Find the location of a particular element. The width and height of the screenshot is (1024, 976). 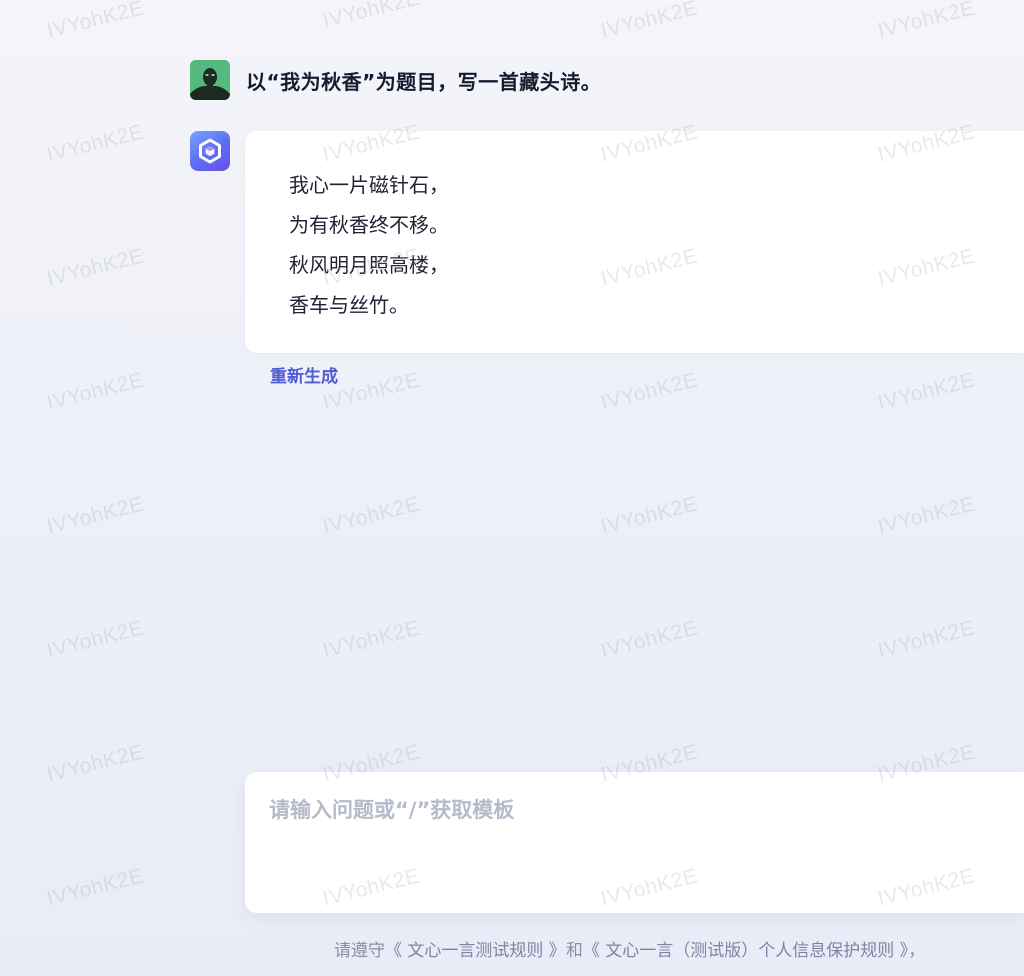

test-rules-link: 《 文心一言测试规则 》 is located at coordinates (475, 951).